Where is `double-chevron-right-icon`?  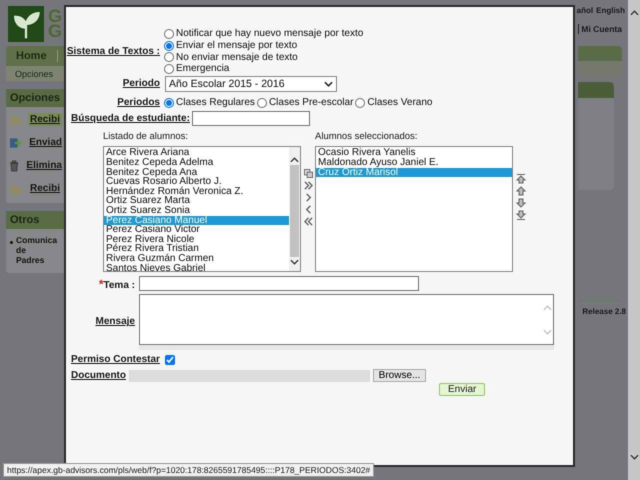 double-chevron-right-icon is located at coordinates (308, 185).